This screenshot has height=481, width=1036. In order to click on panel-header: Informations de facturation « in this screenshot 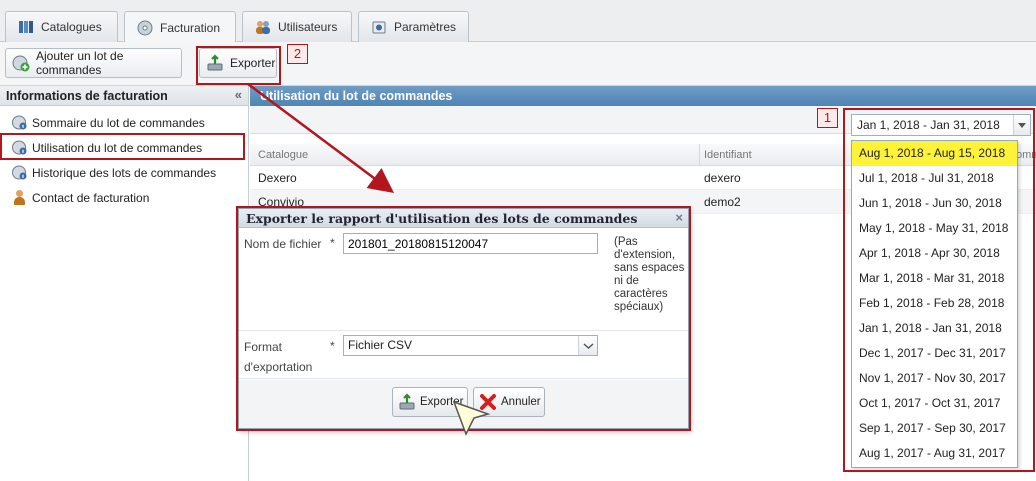, I will do `click(124, 96)`.